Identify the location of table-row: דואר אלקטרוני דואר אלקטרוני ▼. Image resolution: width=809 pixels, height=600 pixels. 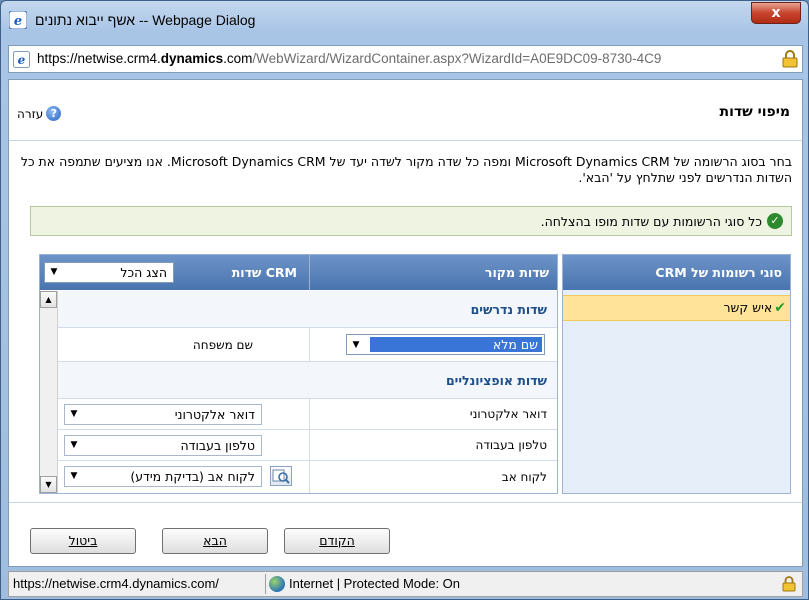
(307, 414).